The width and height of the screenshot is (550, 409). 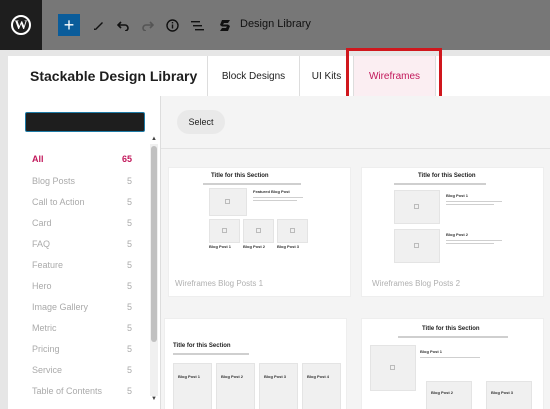 I want to click on category-name: Pricing, so click(x=46, y=349).